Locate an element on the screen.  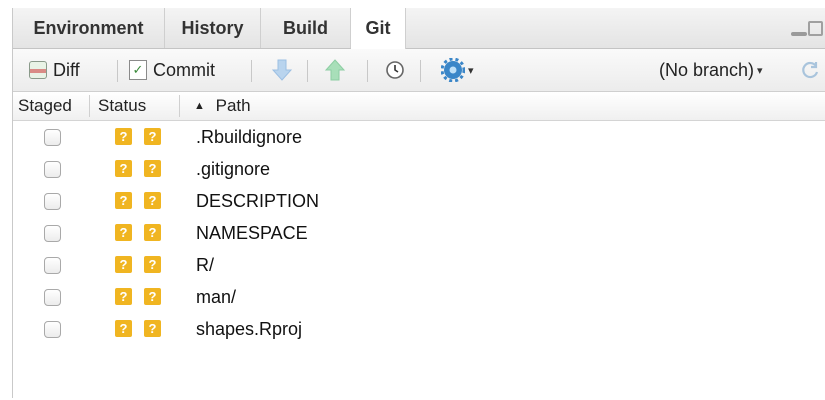
file-row: ? ? NAMESPACE is located at coordinates (419, 233).